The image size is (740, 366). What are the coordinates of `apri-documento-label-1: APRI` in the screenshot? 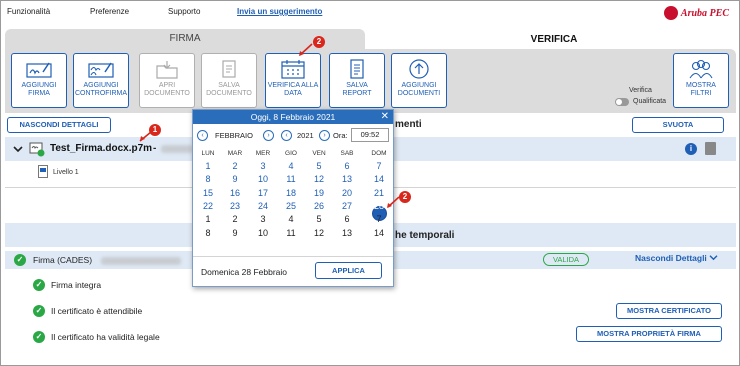 It's located at (167, 85).